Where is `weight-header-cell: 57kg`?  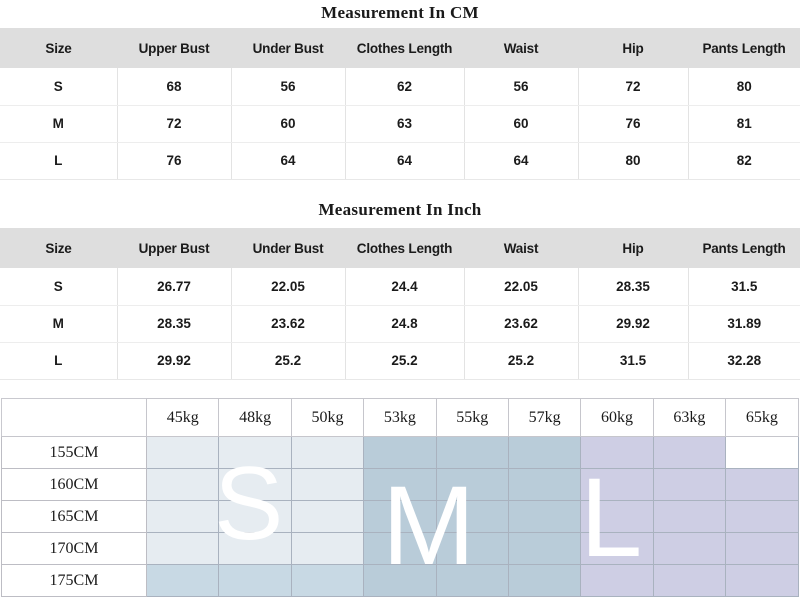 weight-header-cell: 57kg is located at coordinates (544, 417).